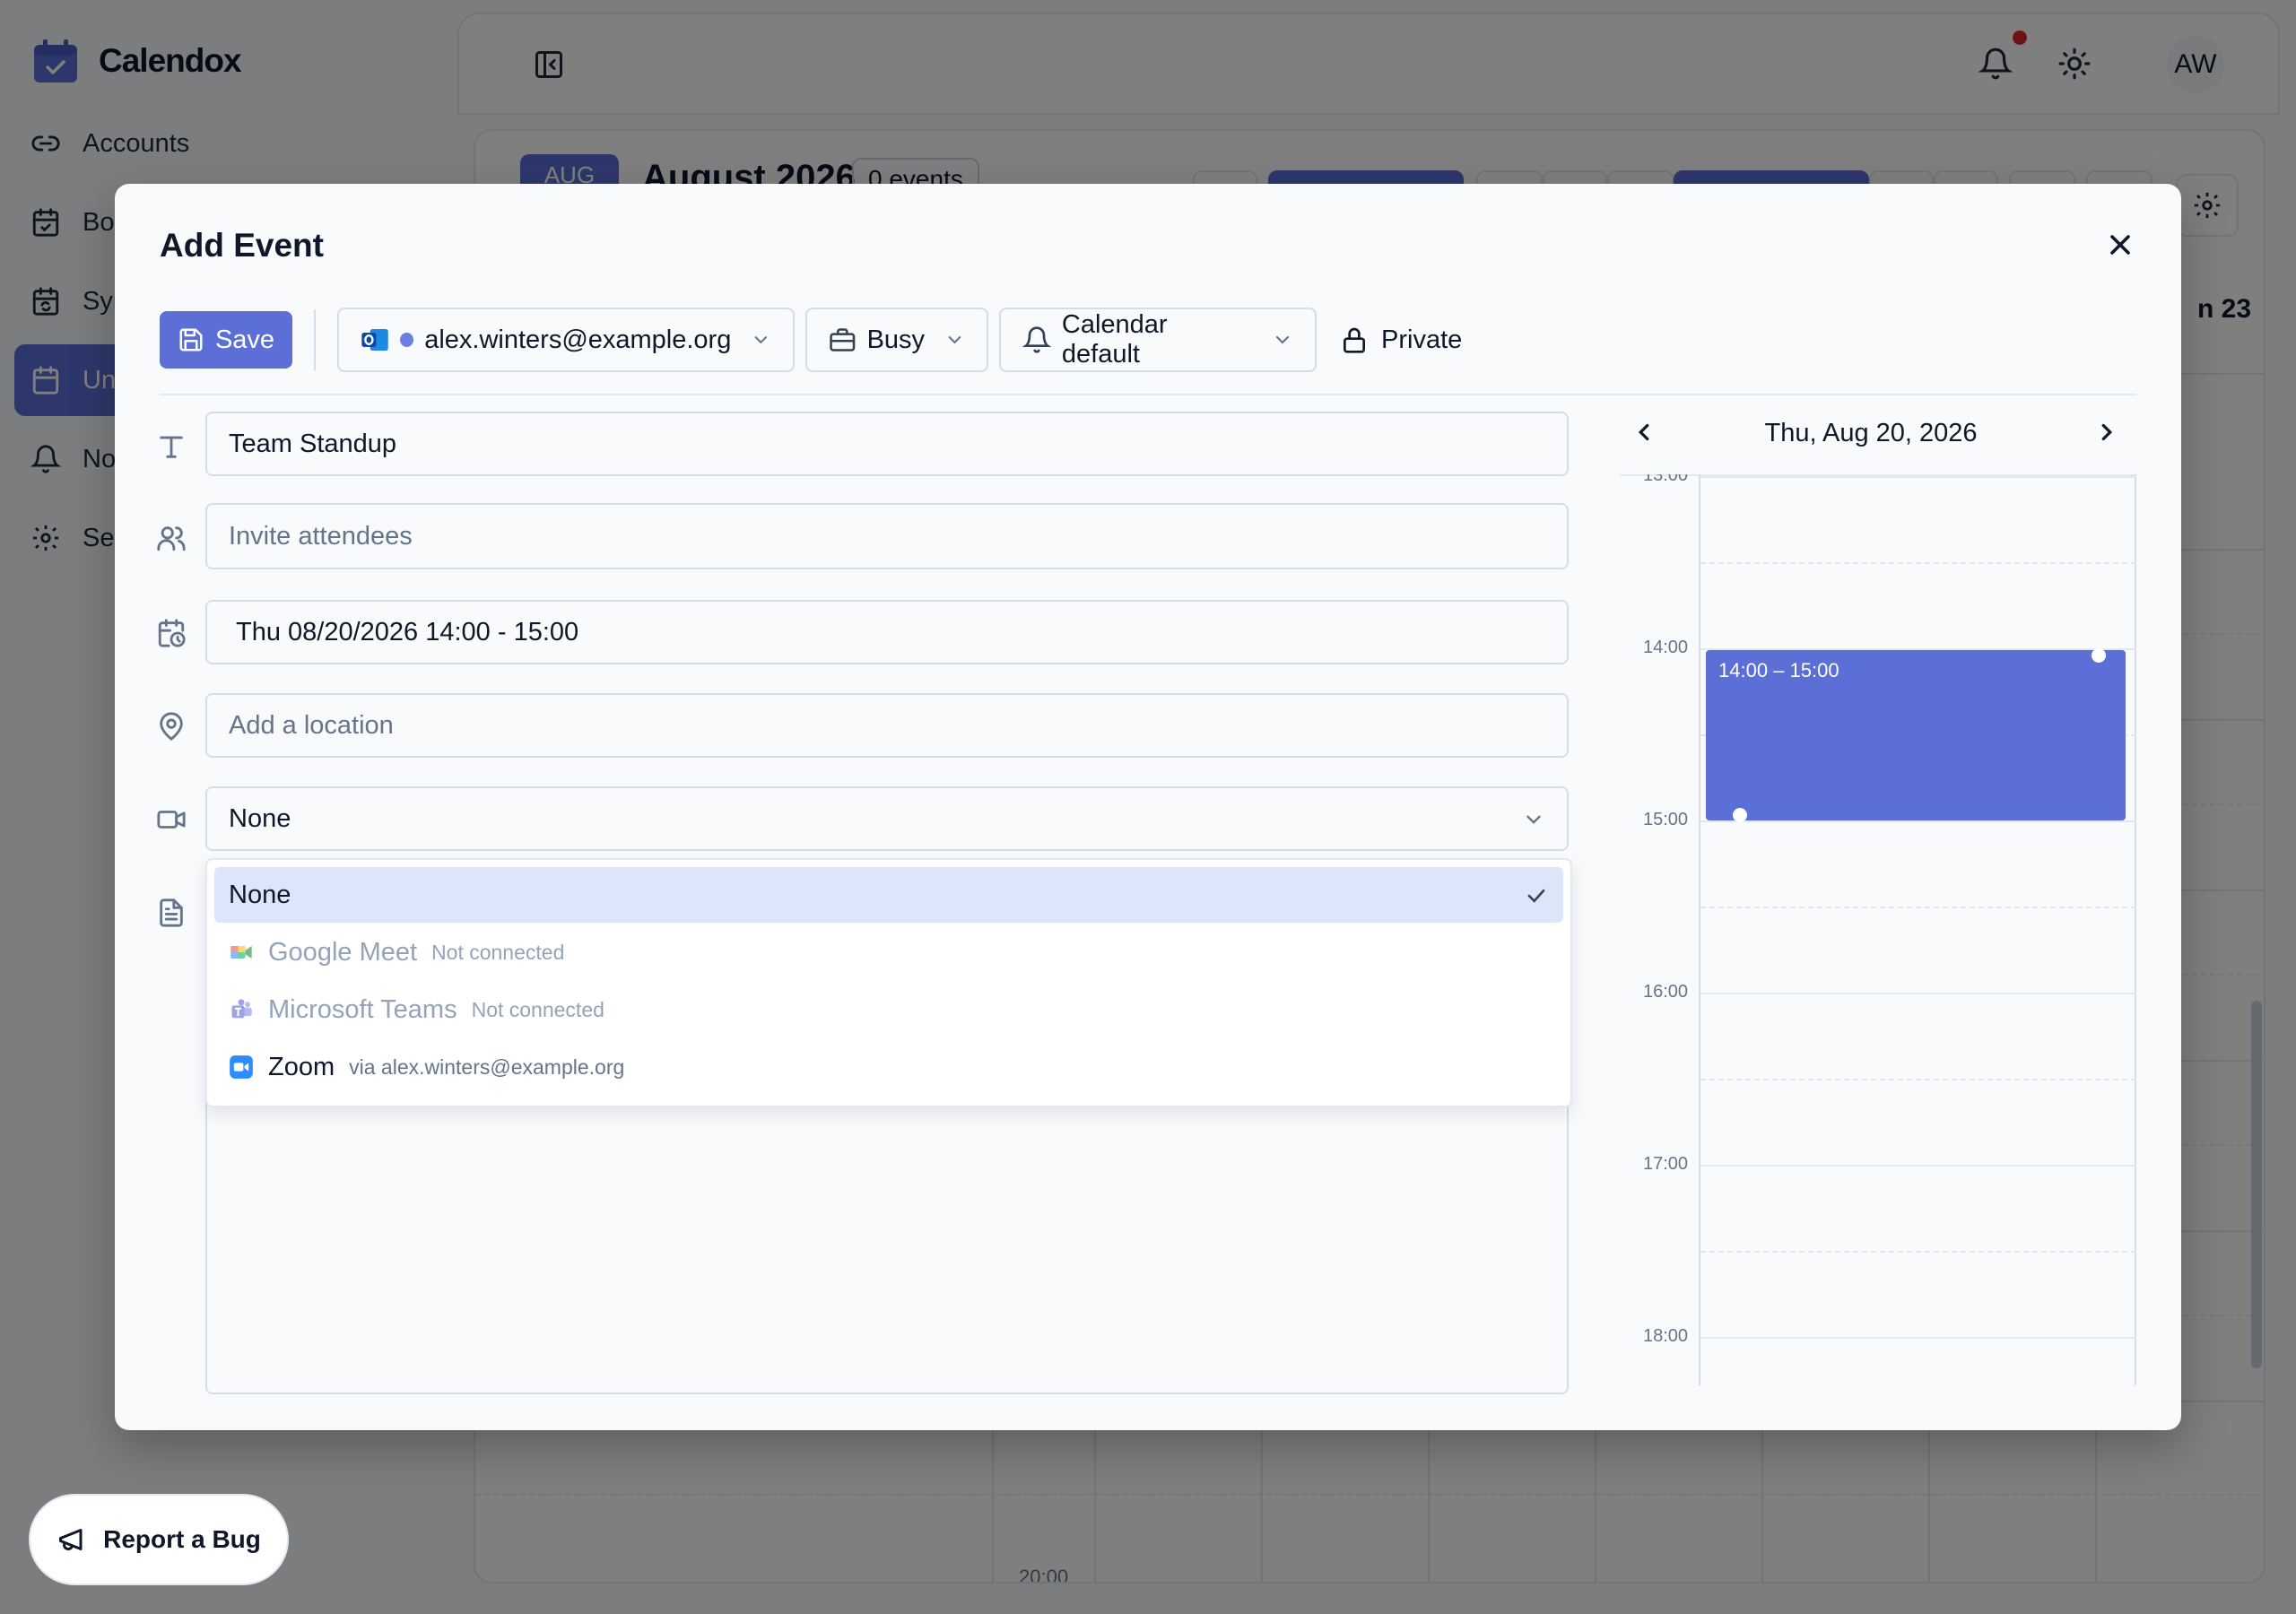  I want to click on briefcase-icon, so click(843, 339).